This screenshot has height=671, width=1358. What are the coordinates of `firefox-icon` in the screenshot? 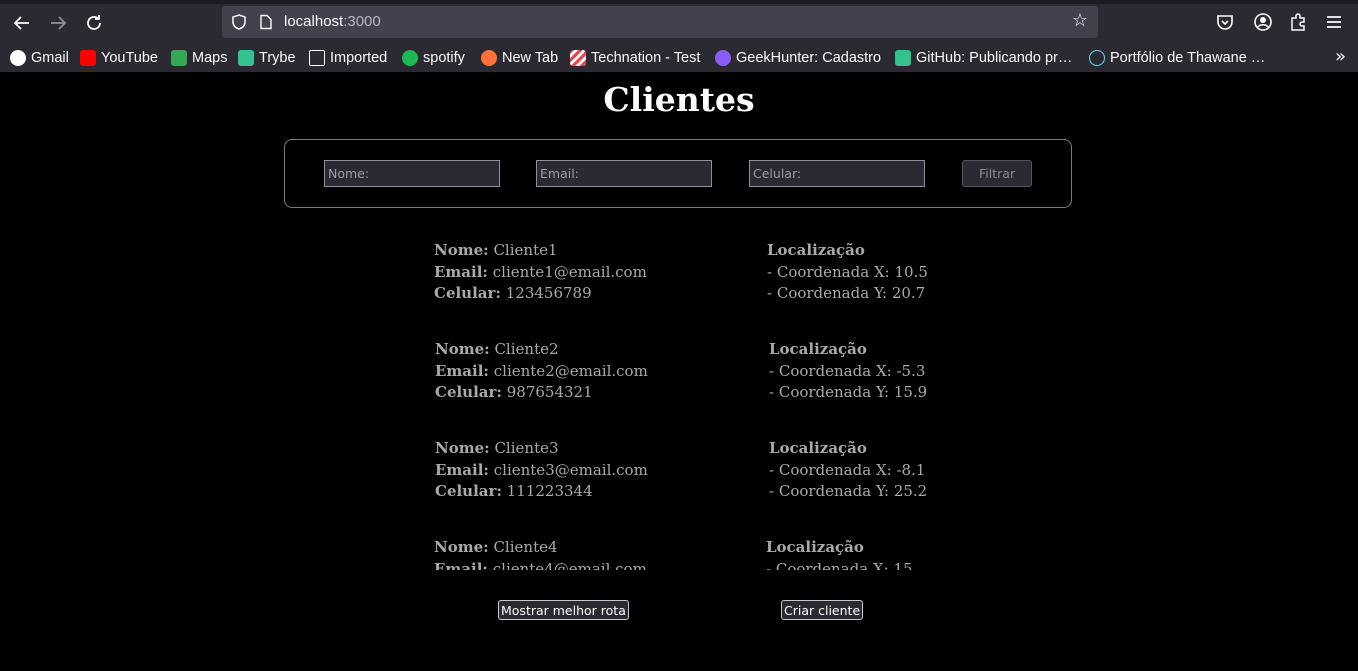 It's located at (489, 58).